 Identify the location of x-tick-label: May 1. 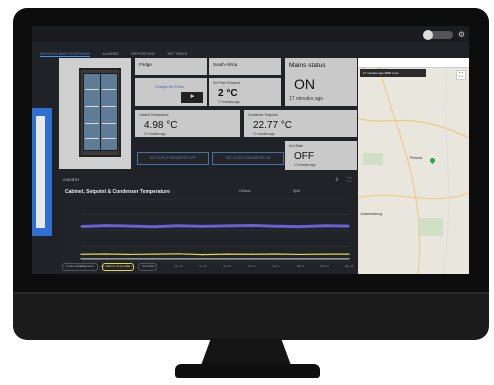
(276, 266).